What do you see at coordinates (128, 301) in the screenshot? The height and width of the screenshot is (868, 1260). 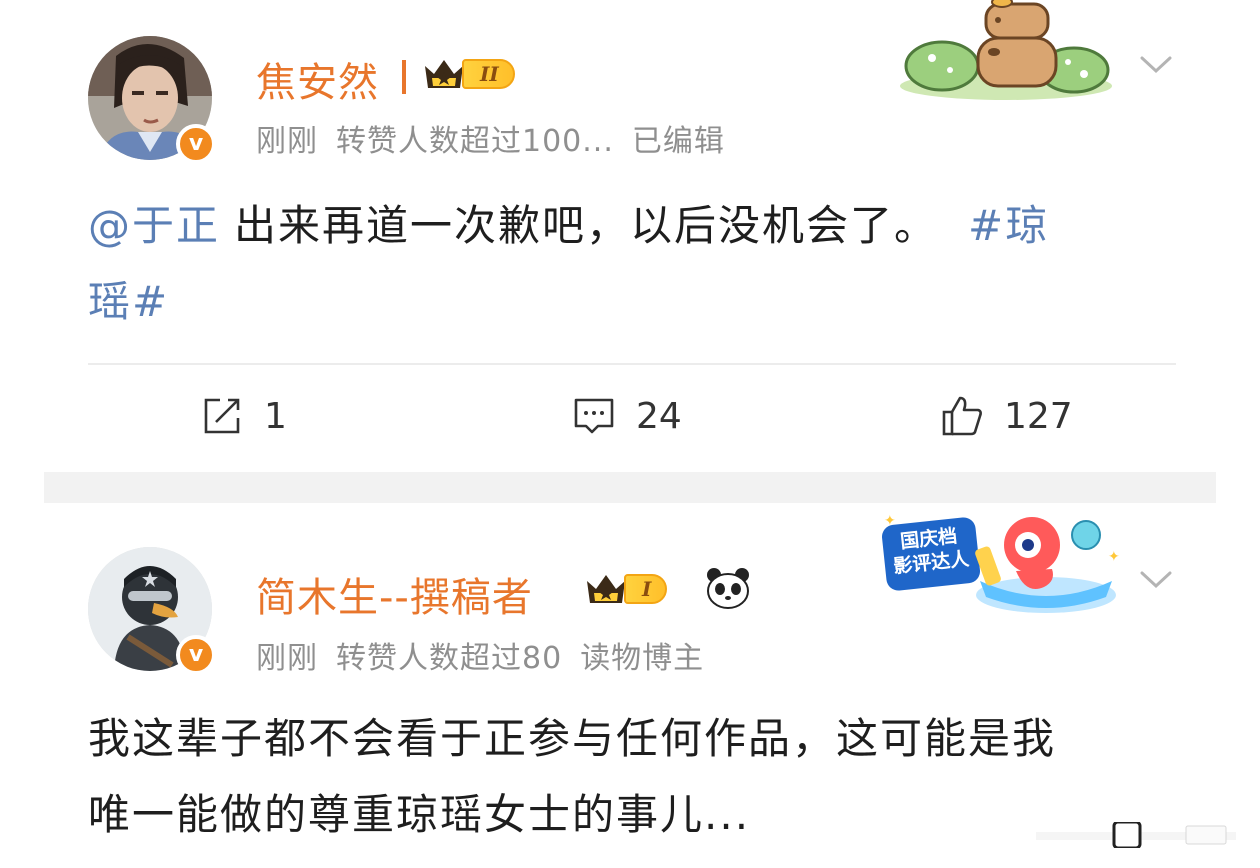 I see `hashtag-link-part2: 瑶#` at bounding box center [128, 301].